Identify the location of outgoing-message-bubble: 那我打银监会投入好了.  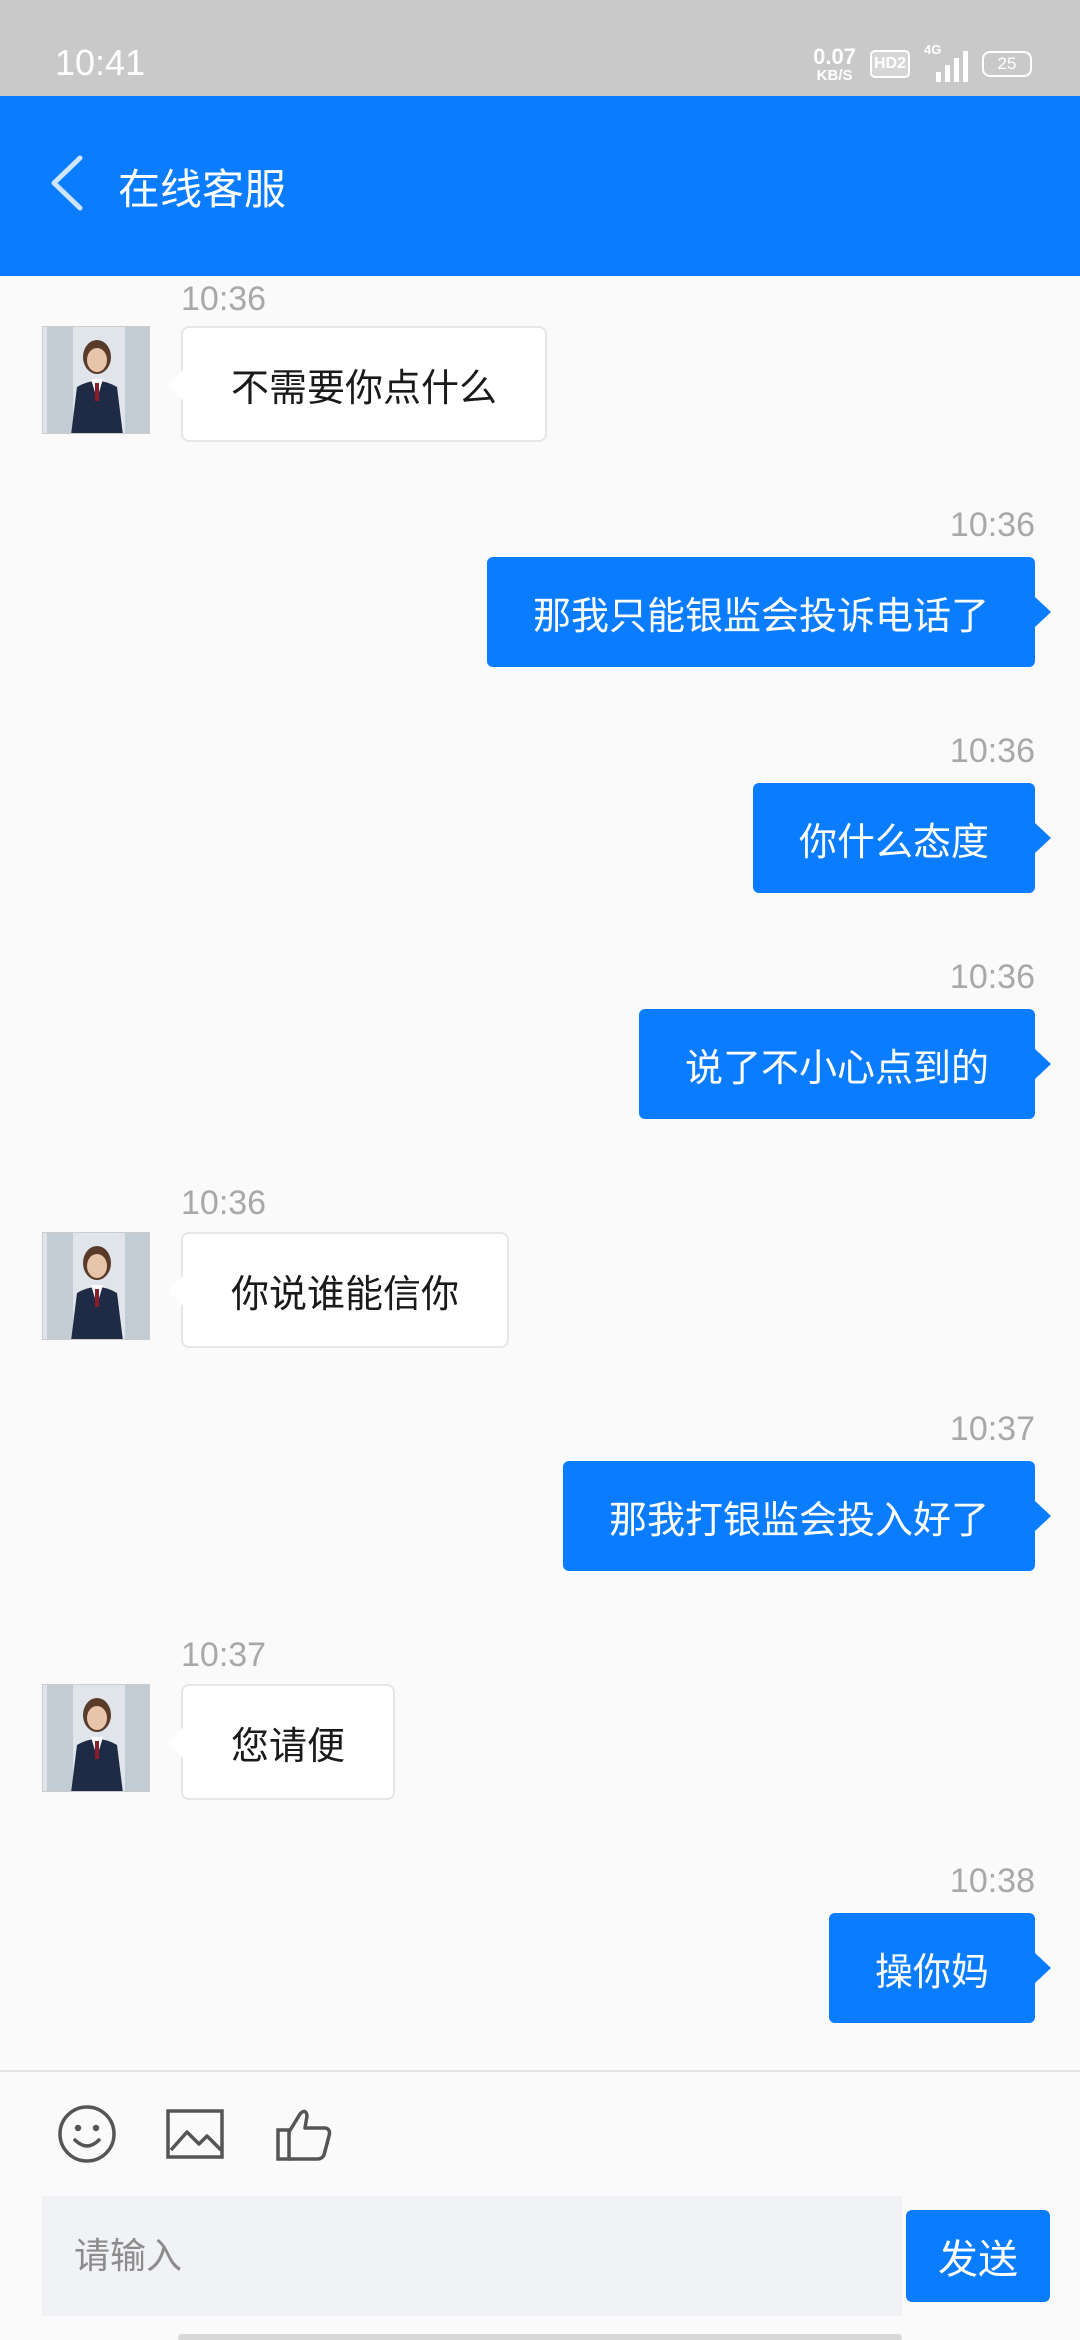
(807, 1516).